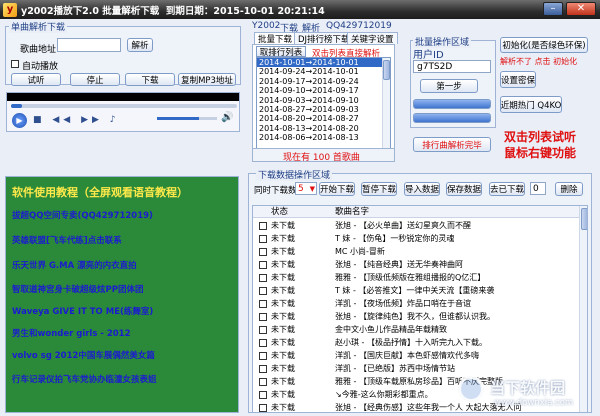  Describe the element at coordinates (323, 63) in the screenshot. I see `rank-list-item: 2014-10-01→2014-10-01` at that location.